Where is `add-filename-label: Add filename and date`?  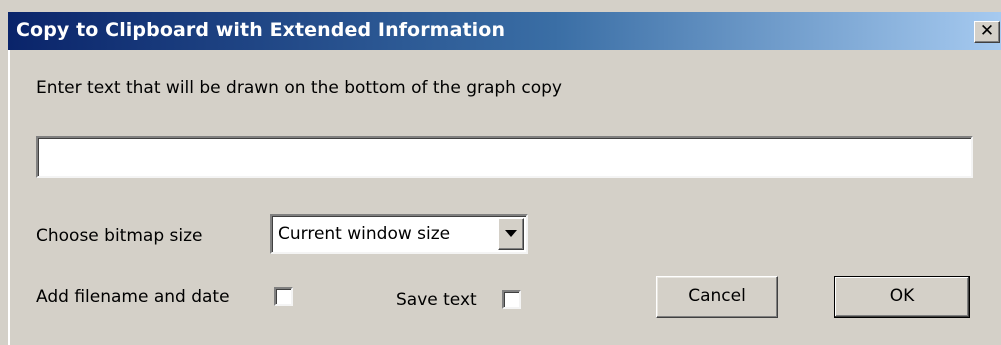 add-filename-label: Add filename and date is located at coordinates (133, 297).